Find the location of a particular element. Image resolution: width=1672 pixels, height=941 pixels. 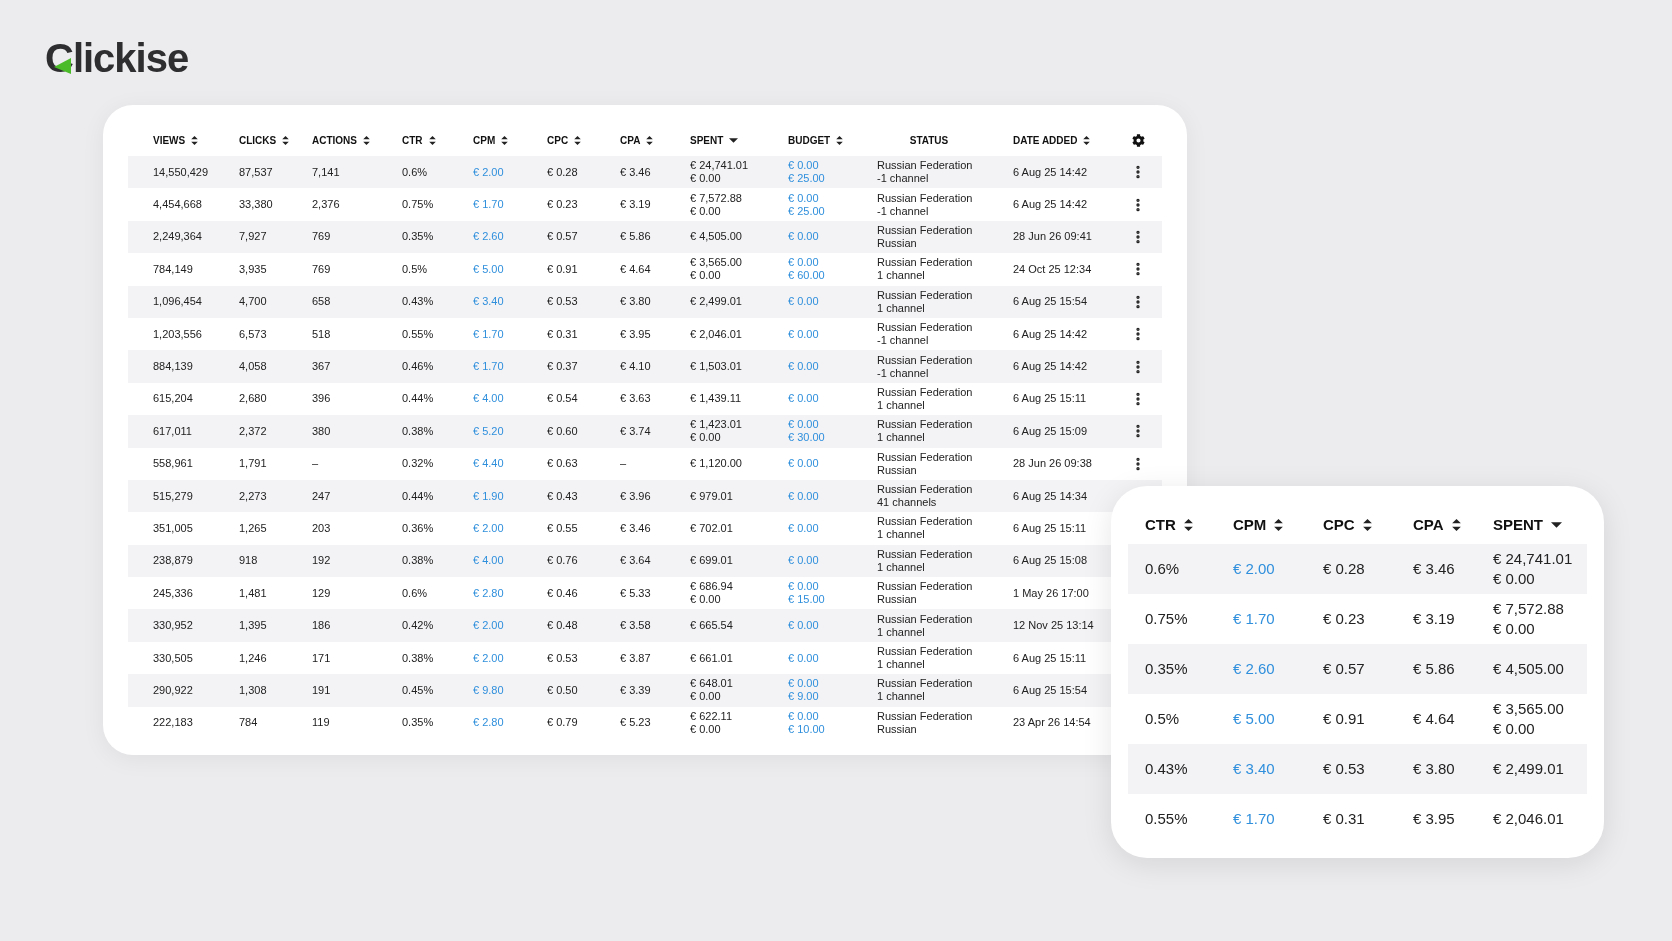

cell-text: € 0.50 is located at coordinates (563, 690).